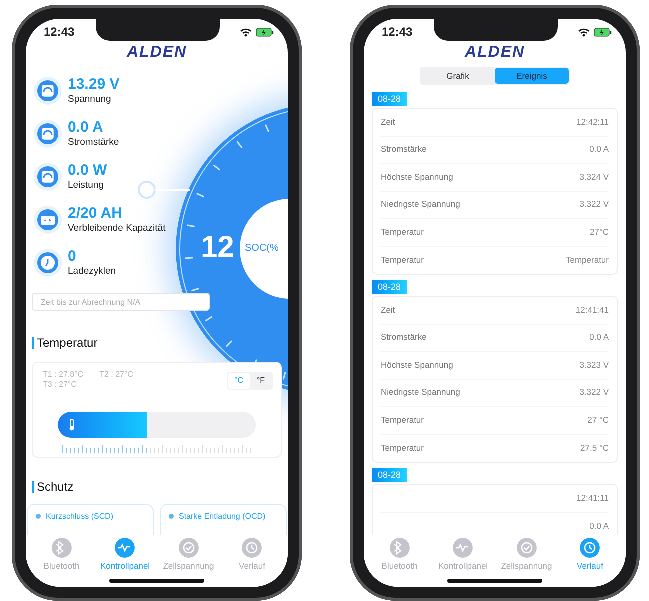 Image resolution: width=649 pixels, height=601 pixels. Describe the element at coordinates (592, 498) in the screenshot. I see `row-value: 12:41:11` at that location.